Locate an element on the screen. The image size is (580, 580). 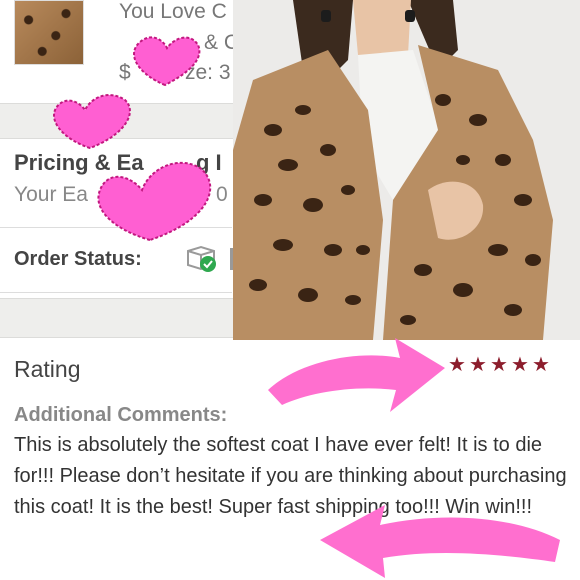
rating-label: Rating is located at coordinates (47, 369).